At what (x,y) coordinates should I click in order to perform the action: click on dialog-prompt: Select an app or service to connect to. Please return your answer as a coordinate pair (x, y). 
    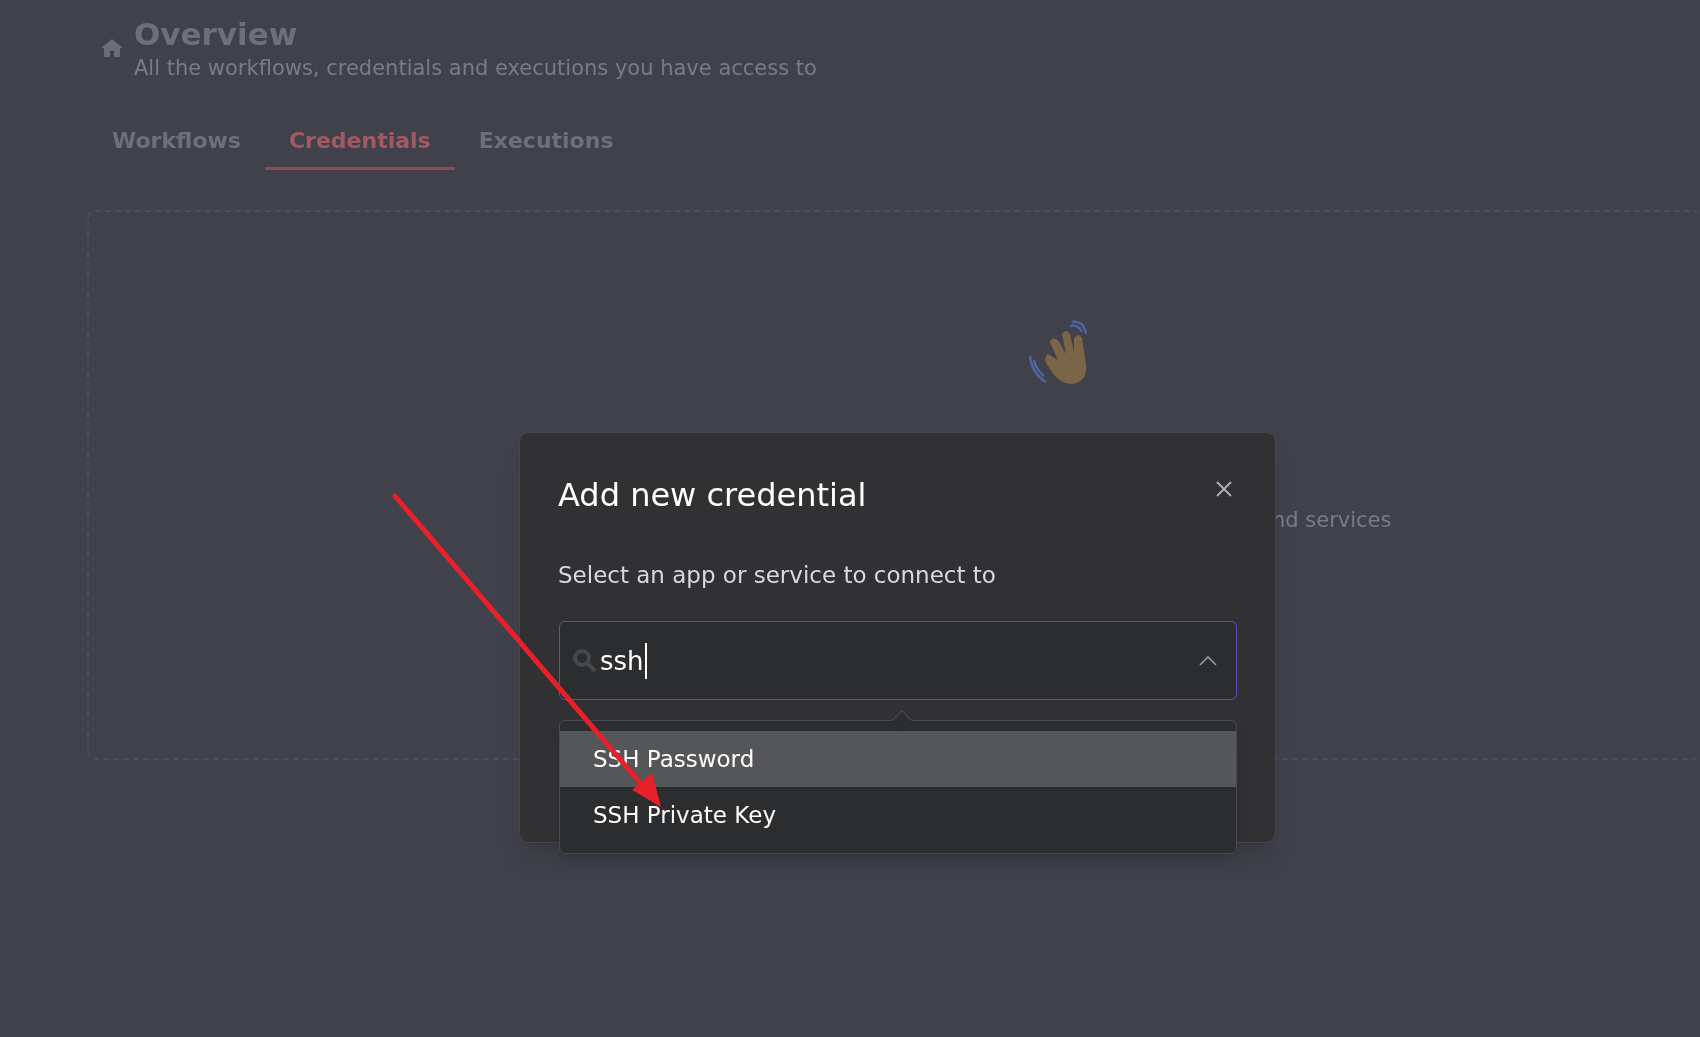
    Looking at the image, I should click on (777, 575).